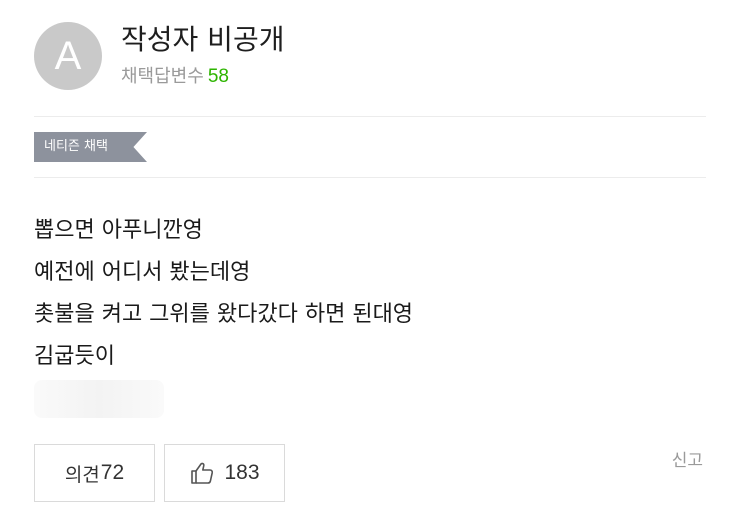 The image size is (745, 517). Describe the element at coordinates (203, 39) in the screenshot. I see `author-name: 작성자 비공개` at that location.